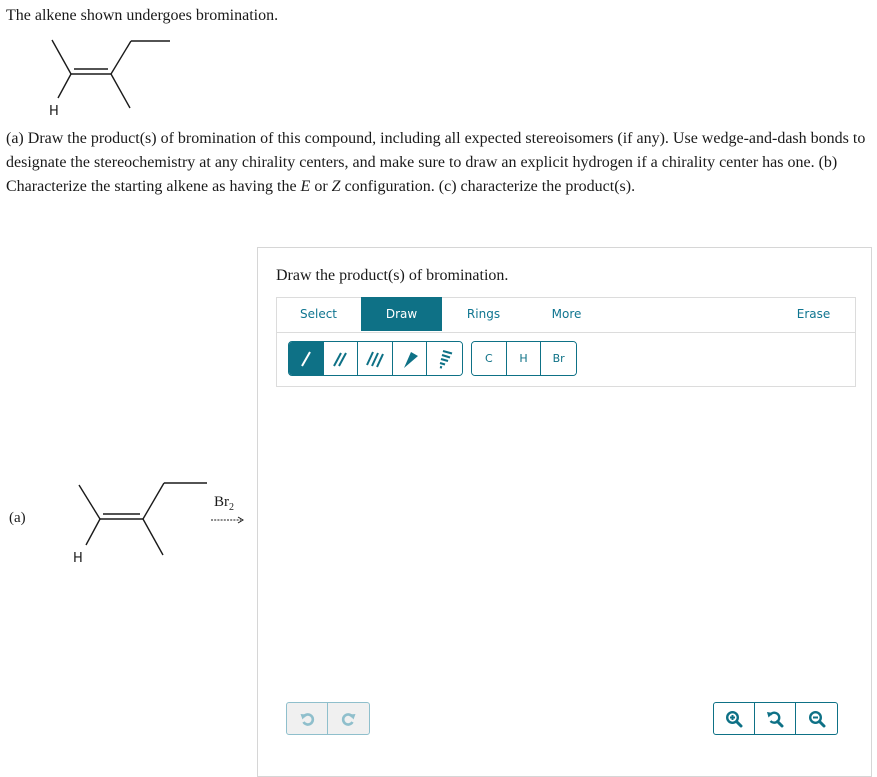 The width and height of the screenshot is (877, 777). What do you see at coordinates (318, 314) in the screenshot?
I see `tab-select: Select` at bounding box center [318, 314].